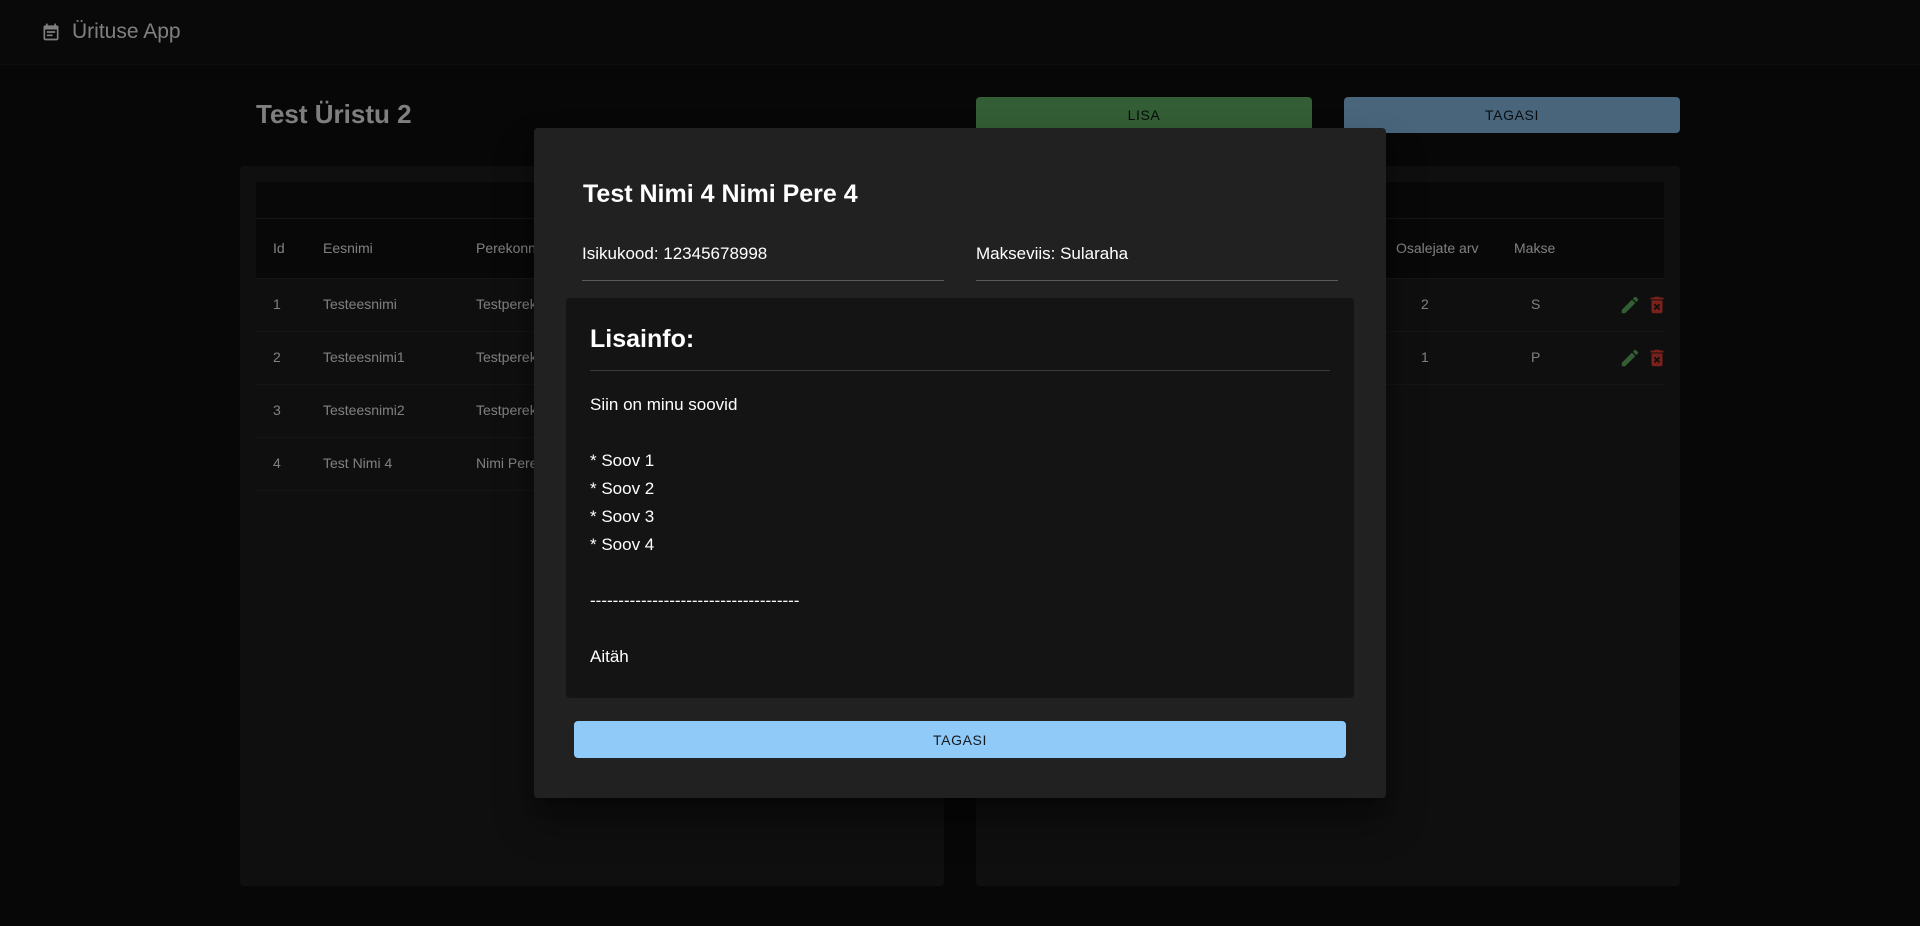  What do you see at coordinates (622, 516) in the screenshot?
I see `info-line: * Soov 3` at bounding box center [622, 516].